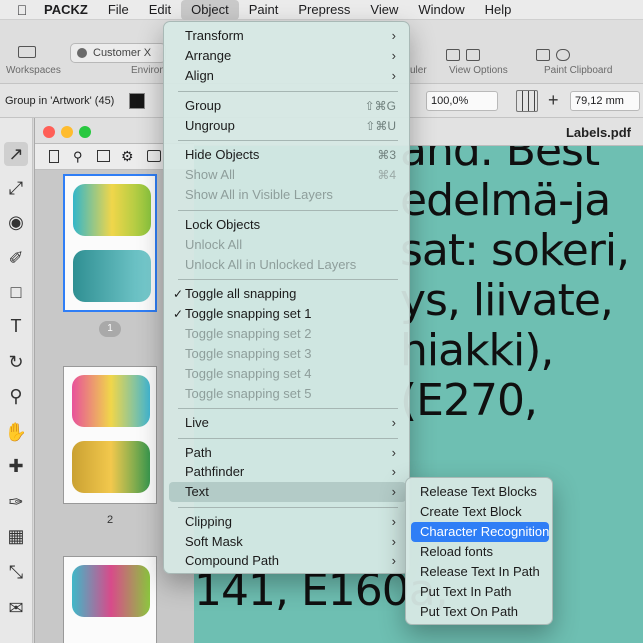 Image resolution: width=643 pixels, height=643 pixels. Describe the element at coordinates (563, 55) in the screenshot. I see `eye-icon` at that location.